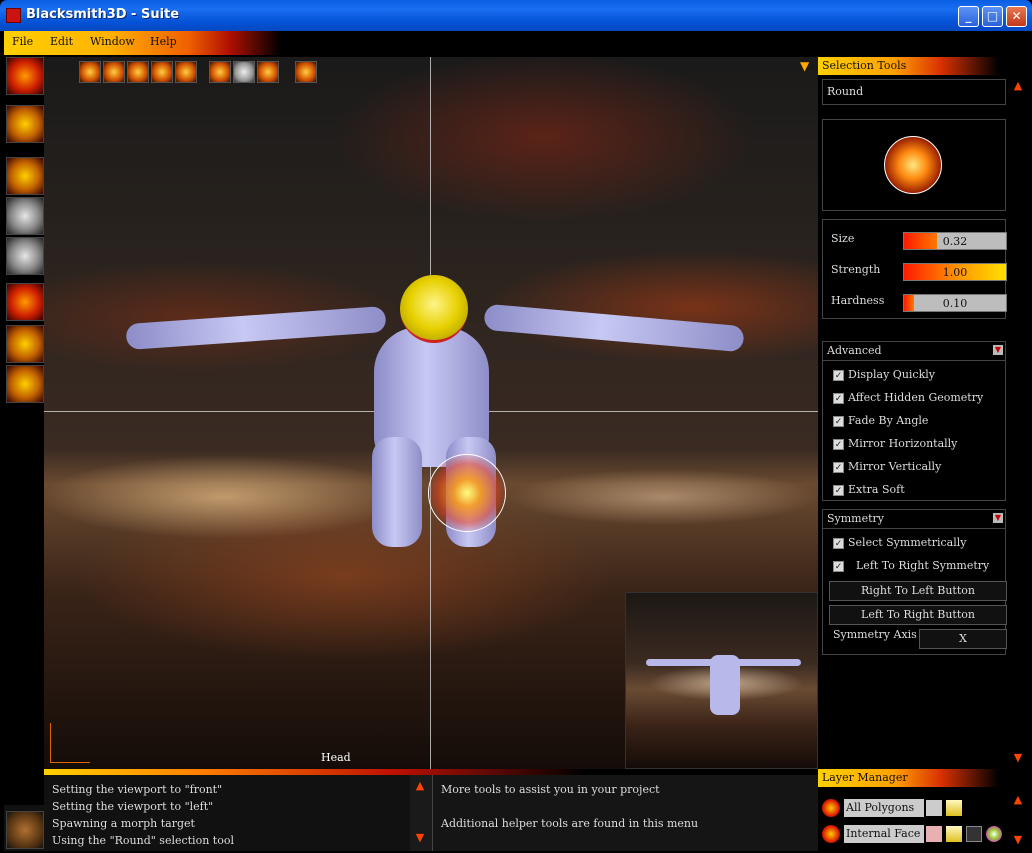 The width and height of the screenshot is (1032, 853). What do you see at coordinates (61, 41) in the screenshot?
I see `menu-edit: Edit` at bounding box center [61, 41].